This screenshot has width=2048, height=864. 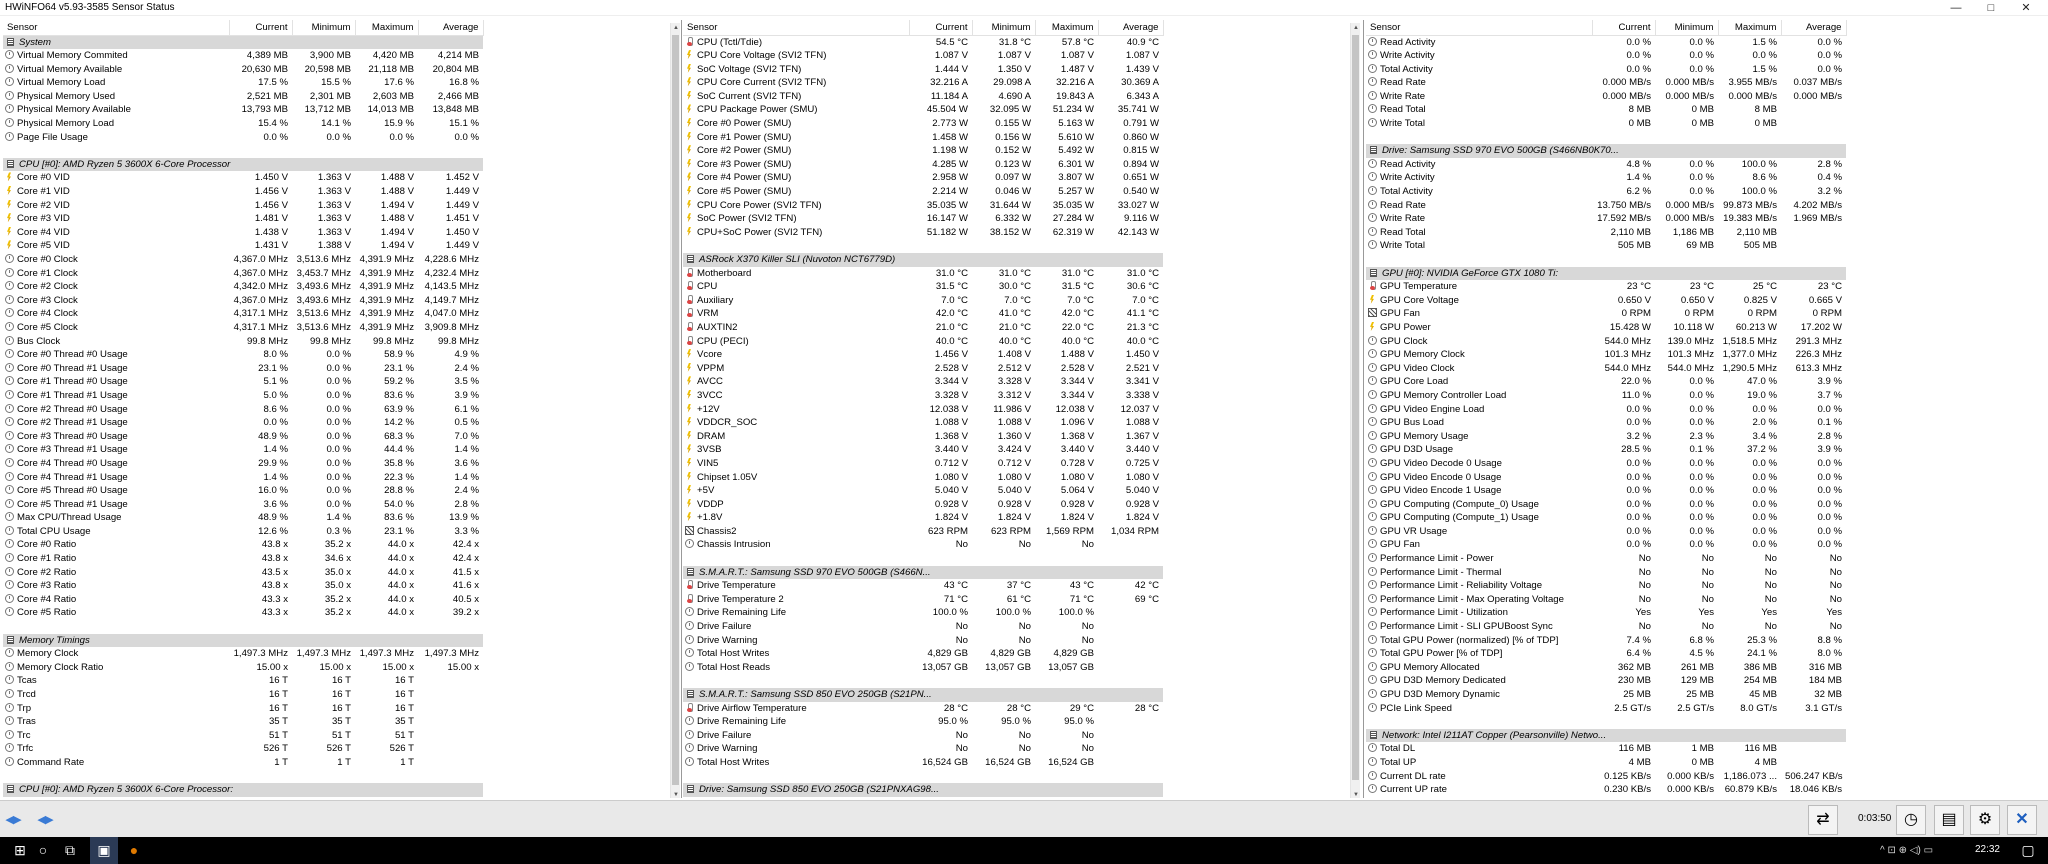 What do you see at coordinates (1606, 450) in the screenshot?
I see `sensor-row: GPU D3D Usage 28.5 % 0.1 % 37.2 % 3.9 %` at bounding box center [1606, 450].